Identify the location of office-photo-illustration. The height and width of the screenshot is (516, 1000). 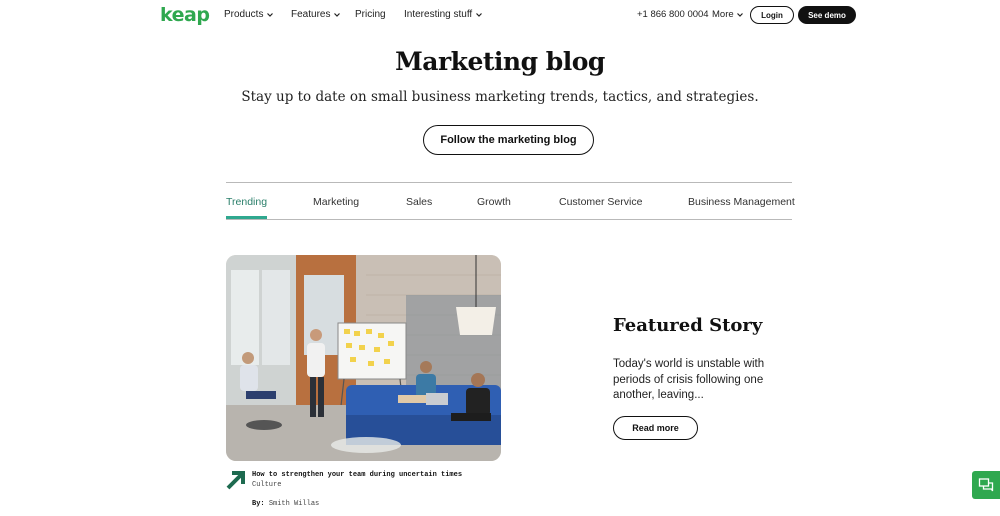
(363, 358).